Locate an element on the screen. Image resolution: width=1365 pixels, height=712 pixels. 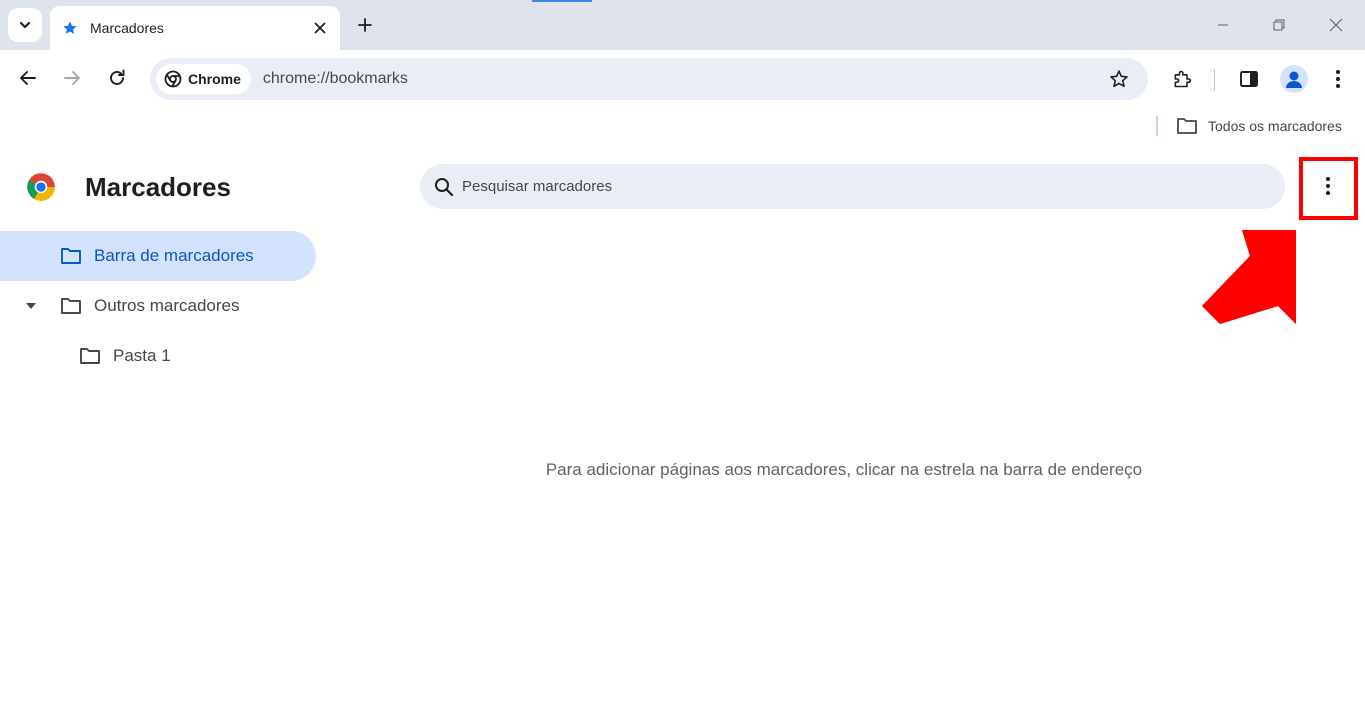
star-outline-icon is located at coordinates (1119, 79).